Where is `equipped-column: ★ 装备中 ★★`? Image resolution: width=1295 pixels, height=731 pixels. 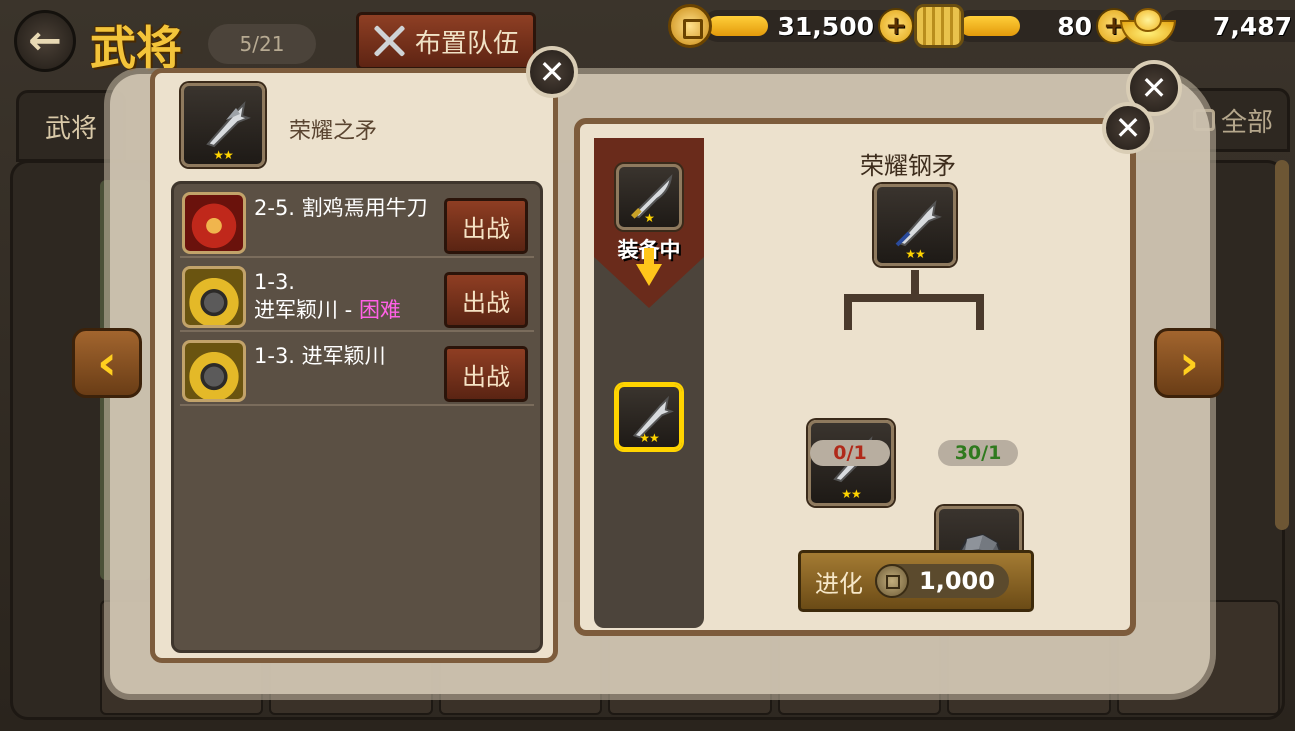
equipped-column: ★ 装备中 ★★ is located at coordinates (649, 383).